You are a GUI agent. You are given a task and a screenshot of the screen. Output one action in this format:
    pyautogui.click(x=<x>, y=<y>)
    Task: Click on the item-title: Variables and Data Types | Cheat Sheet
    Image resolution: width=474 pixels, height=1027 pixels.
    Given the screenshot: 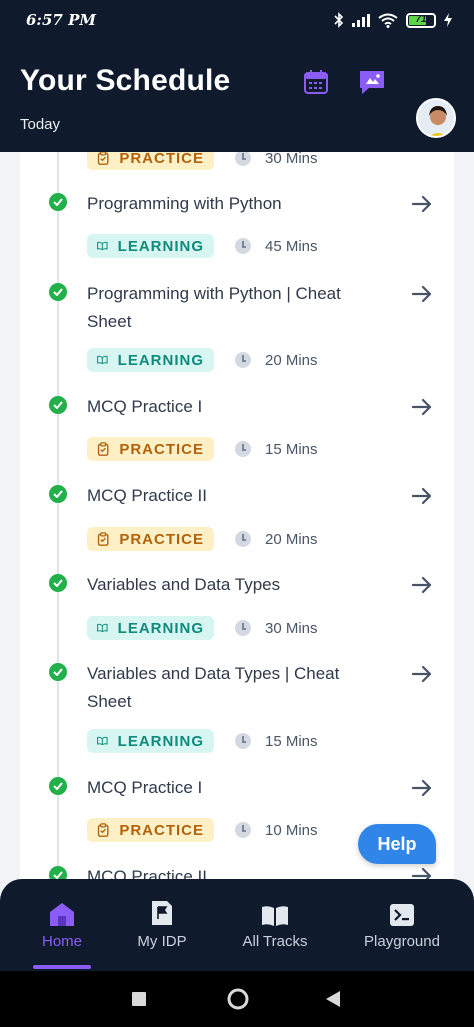 What is the action you would take?
    pyautogui.click(x=213, y=687)
    